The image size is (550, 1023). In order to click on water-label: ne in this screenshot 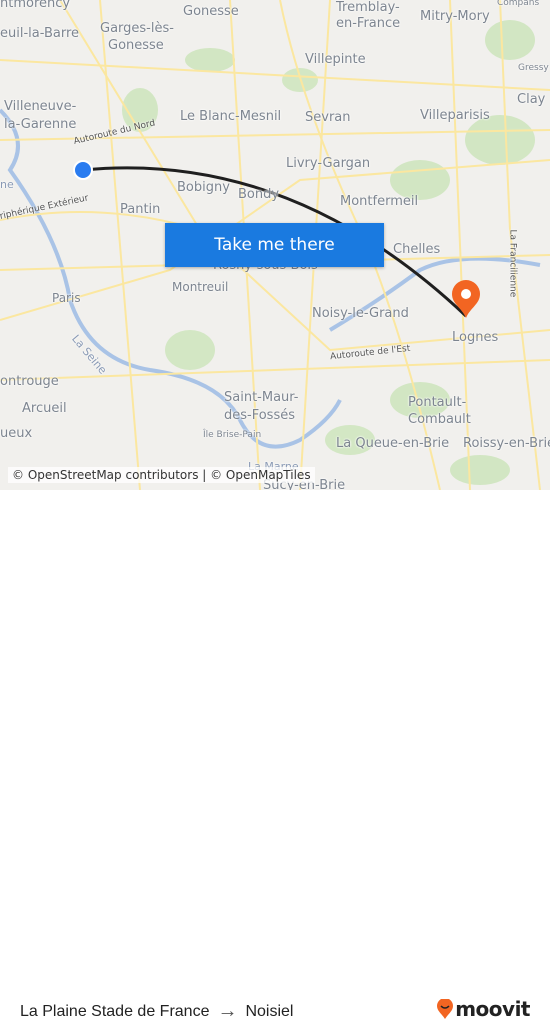, I will do `click(7, 184)`.